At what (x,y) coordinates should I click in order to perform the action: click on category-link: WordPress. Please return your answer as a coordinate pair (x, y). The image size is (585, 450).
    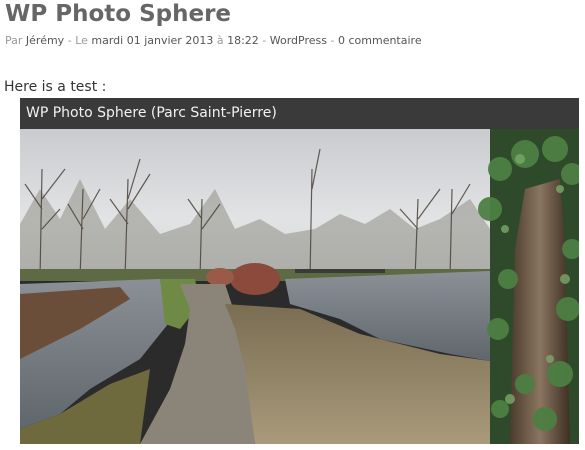
    Looking at the image, I should click on (298, 40).